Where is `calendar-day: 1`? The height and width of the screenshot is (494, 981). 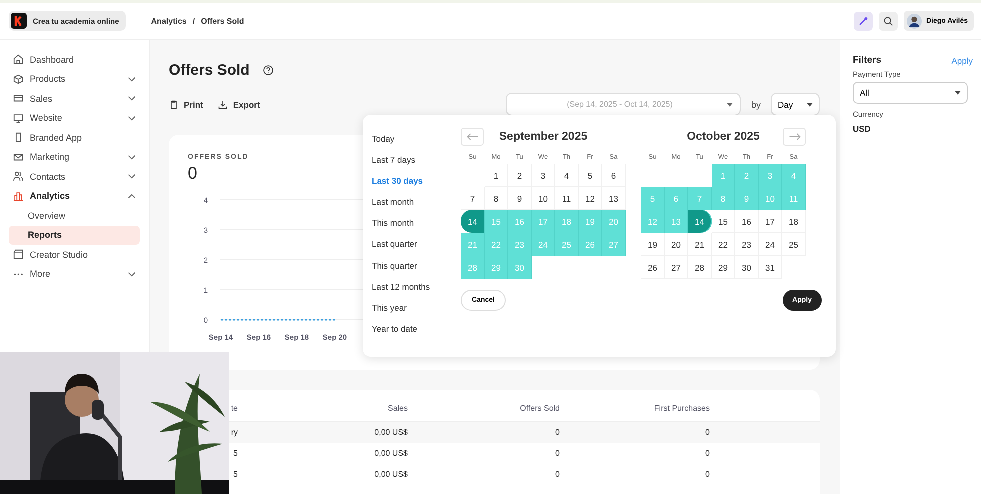
calendar-day: 1 is located at coordinates (496, 175).